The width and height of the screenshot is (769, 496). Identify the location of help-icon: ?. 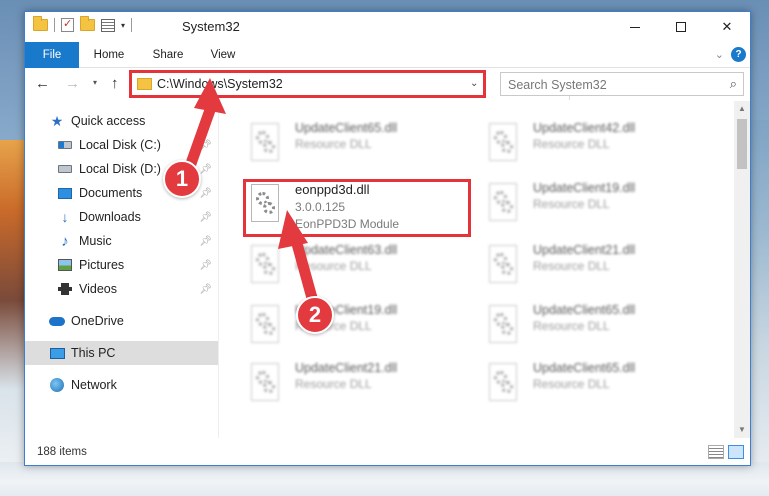
(738, 54).